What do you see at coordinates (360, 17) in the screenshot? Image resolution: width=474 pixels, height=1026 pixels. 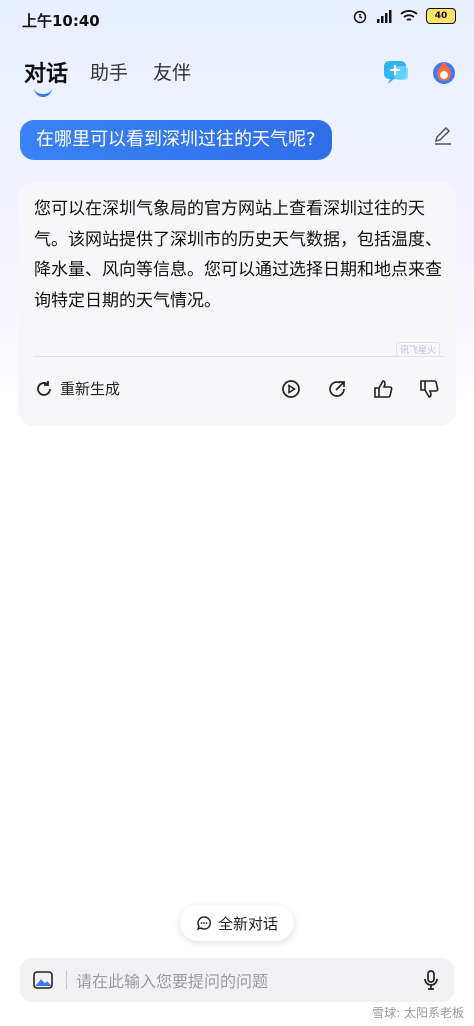 I see `alarm-icon` at bounding box center [360, 17].